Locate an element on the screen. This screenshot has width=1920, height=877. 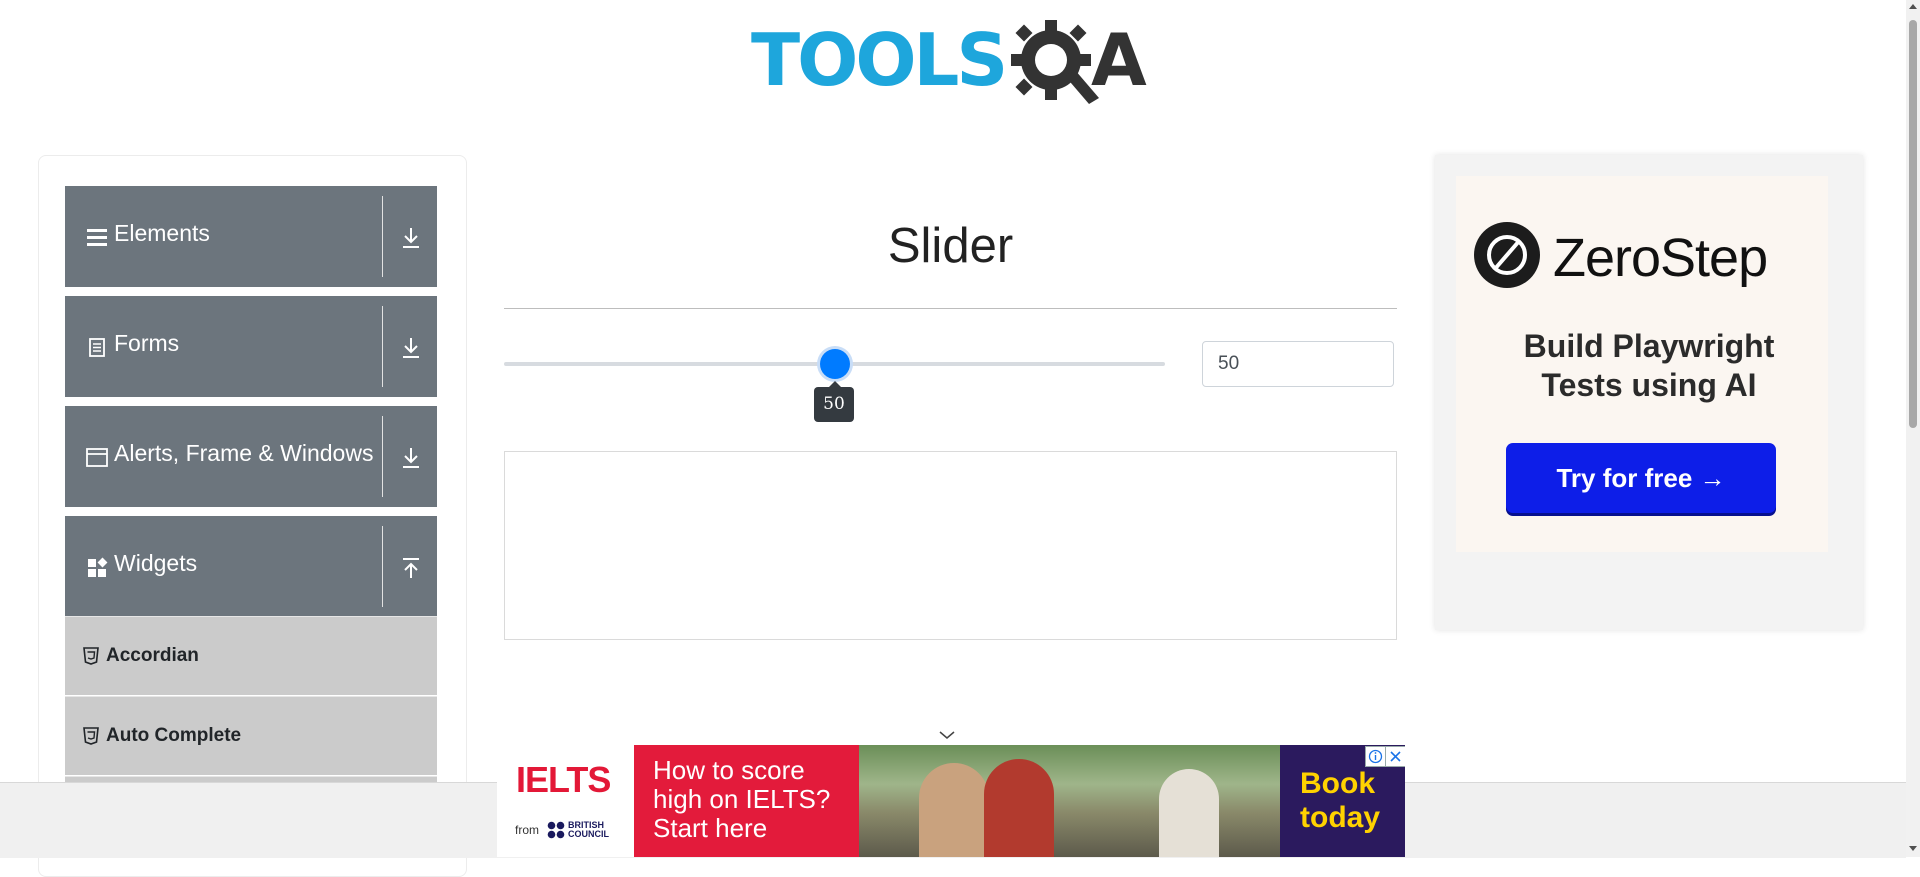
try-for-free-button: Try for free → is located at coordinates (1641, 478).